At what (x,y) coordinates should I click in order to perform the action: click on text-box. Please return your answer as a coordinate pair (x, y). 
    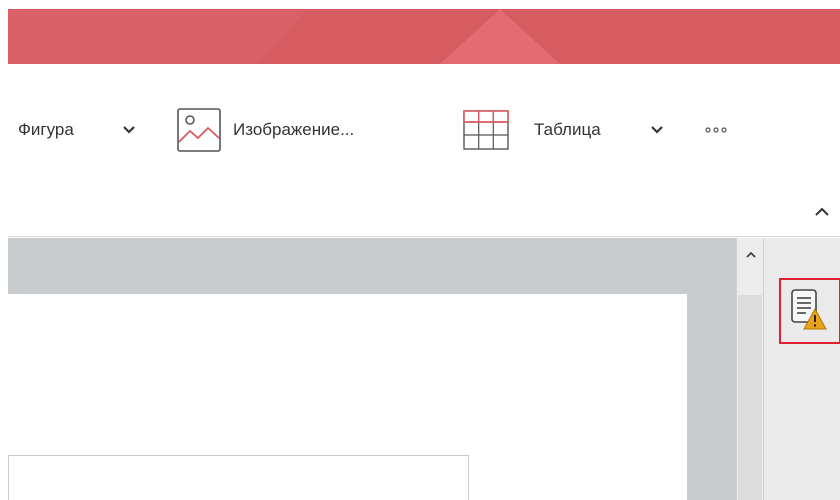
    Looking at the image, I should click on (238, 477).